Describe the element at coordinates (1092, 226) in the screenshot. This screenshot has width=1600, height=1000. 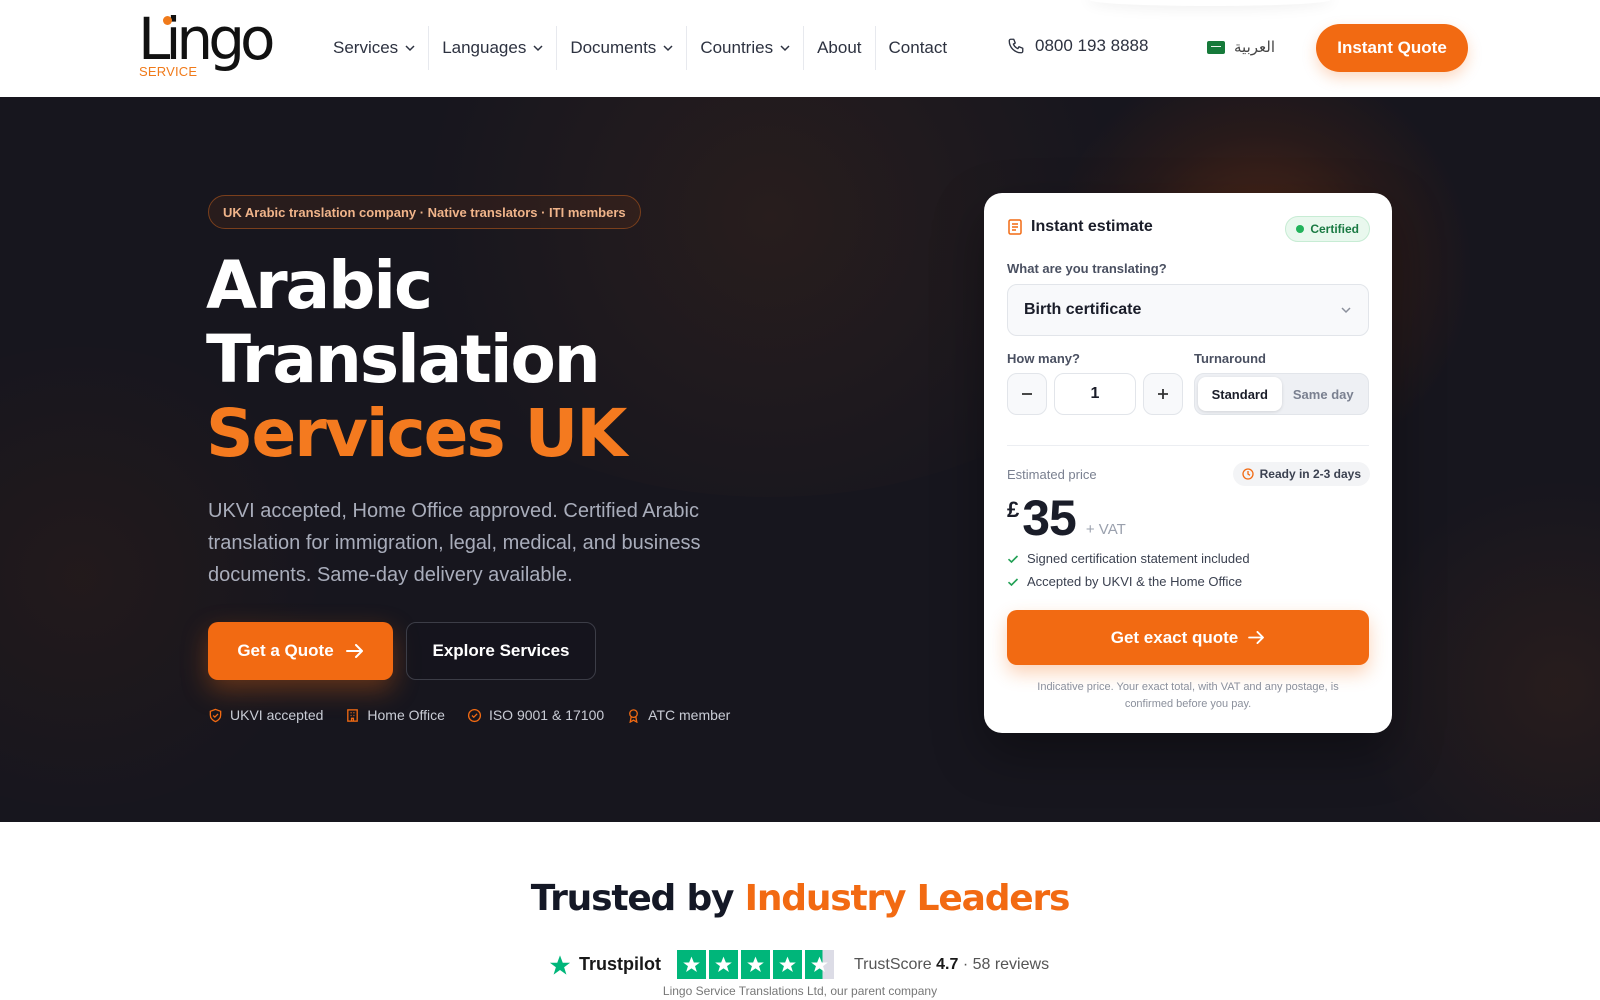
I see `card-title-text: Instant estimate` at that location.